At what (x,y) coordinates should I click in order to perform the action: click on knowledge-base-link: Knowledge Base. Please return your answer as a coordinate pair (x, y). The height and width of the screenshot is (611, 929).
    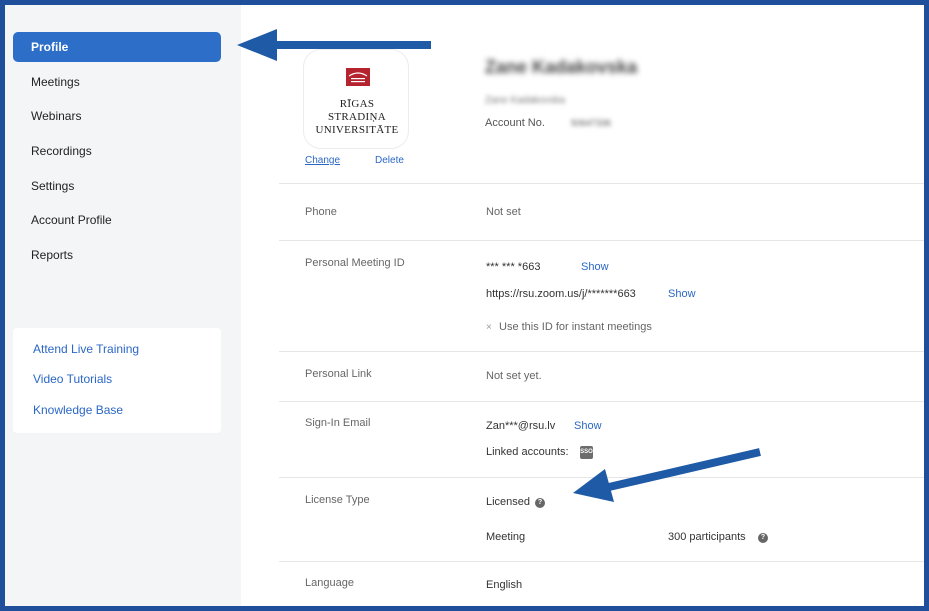
    Looking at the image, I should click on (78, 410).